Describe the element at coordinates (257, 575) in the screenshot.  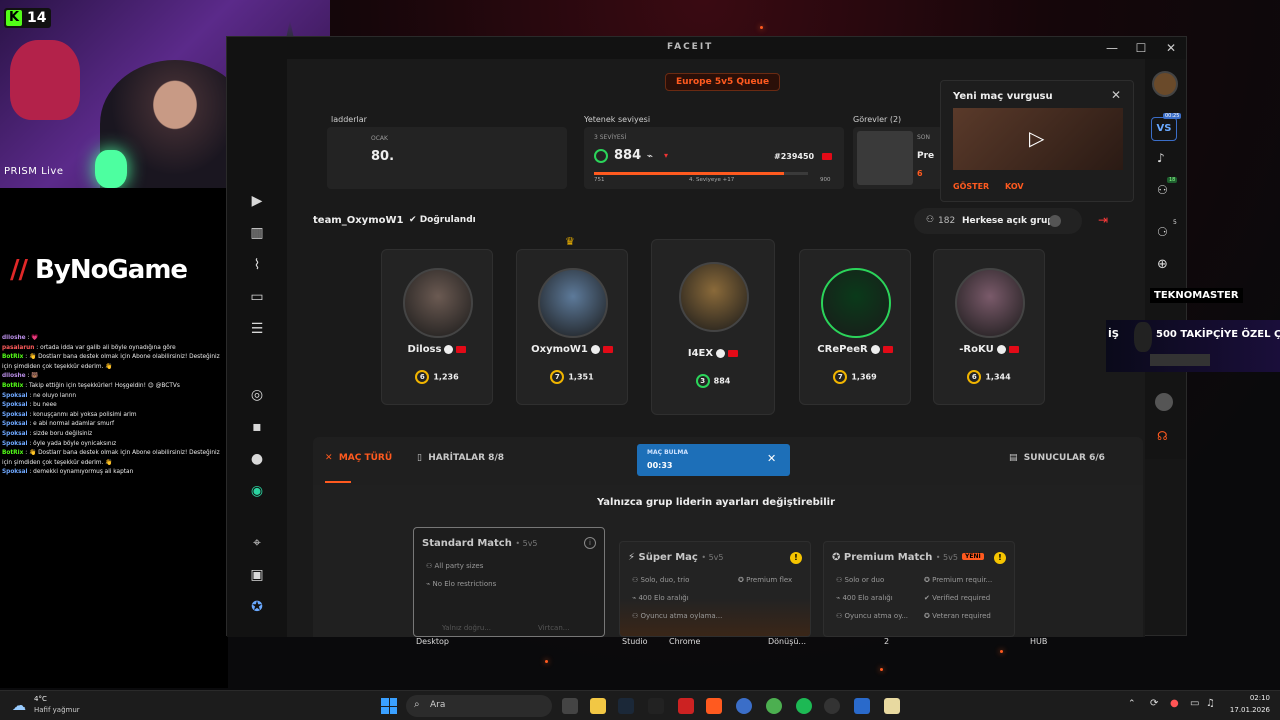
I see `shop-icon: ▣` at that location.